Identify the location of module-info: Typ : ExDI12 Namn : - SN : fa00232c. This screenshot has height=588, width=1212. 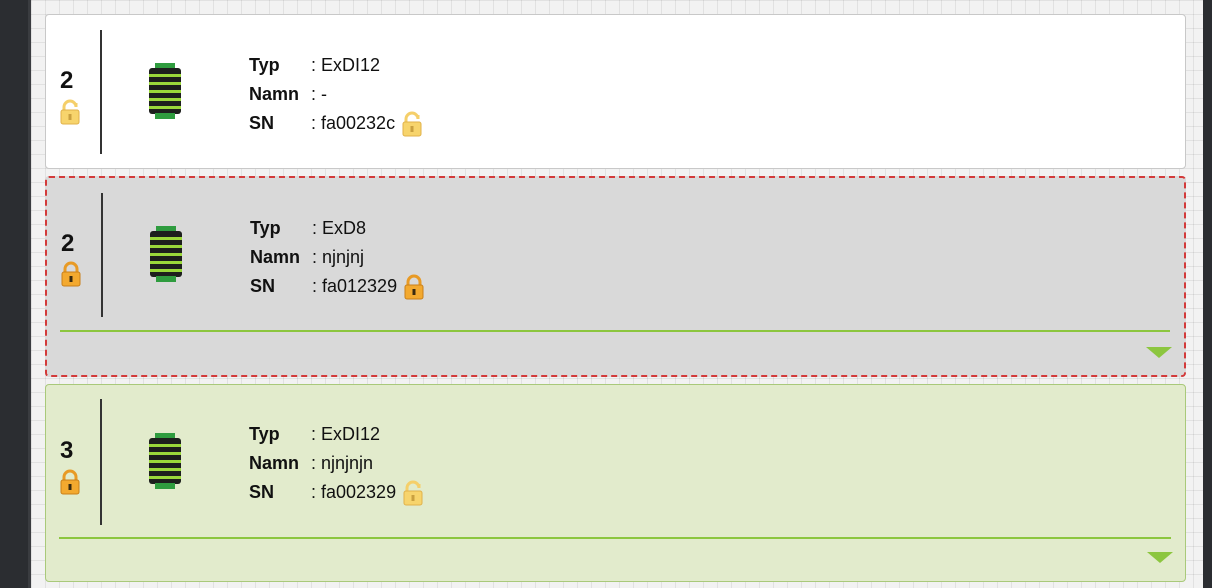
(336, 94).